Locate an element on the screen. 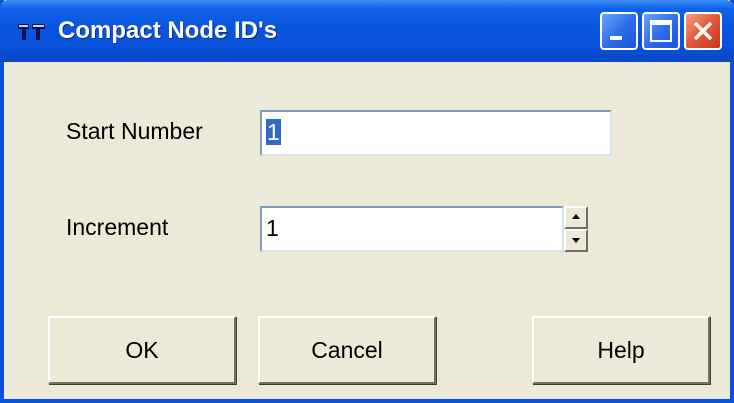 This screenshot has height=403, width=734. maximize-button is located at coordinates (661, 31).